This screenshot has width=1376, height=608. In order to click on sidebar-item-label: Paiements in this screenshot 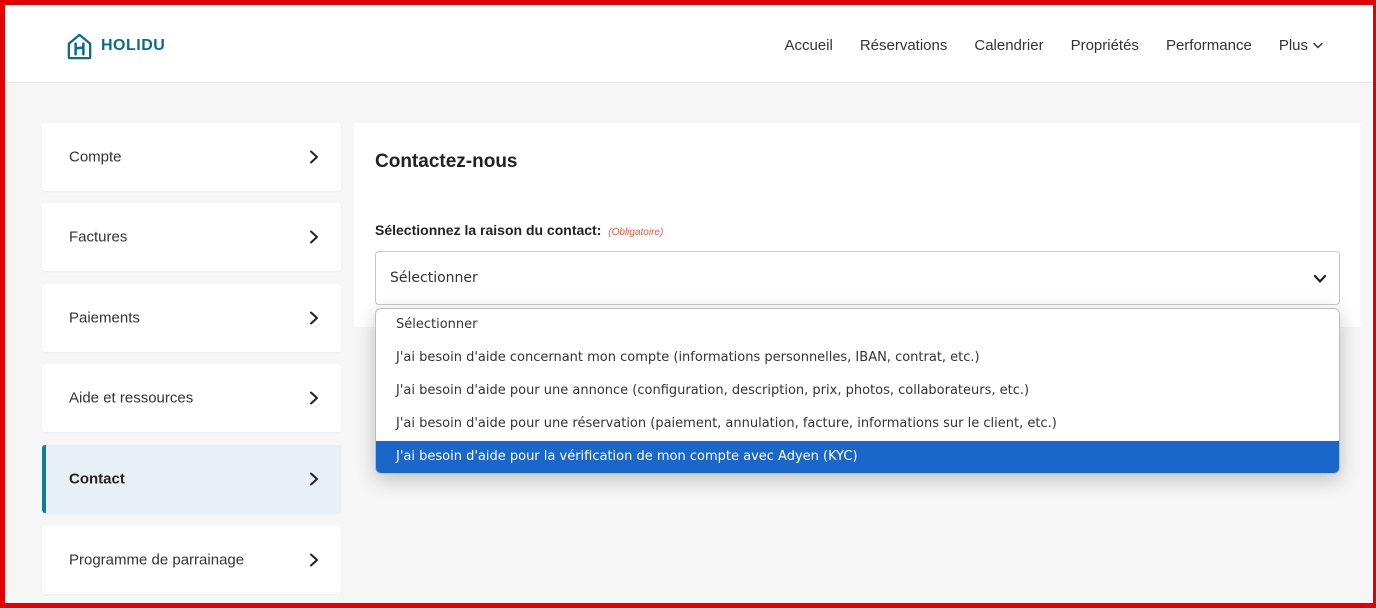, I will do `click(104, 318)`.